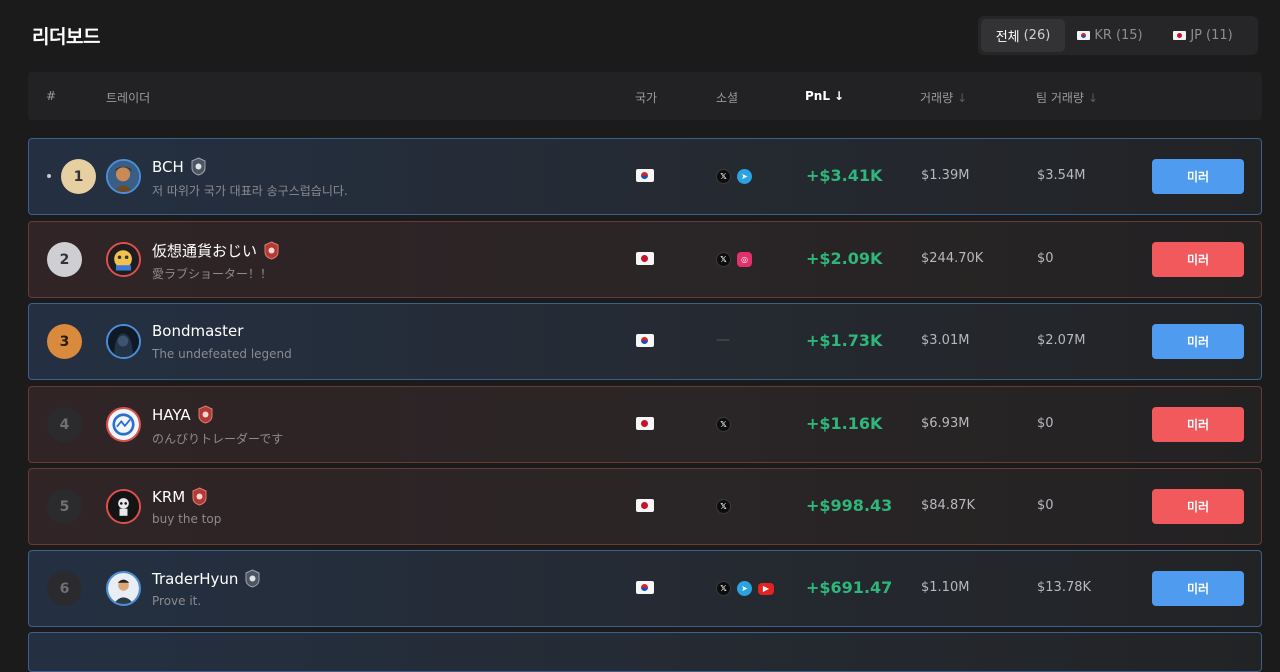 This screenshot has height=672, width=1280. What do you see at coordinates (204, 250) in the screenshot?
I see `trader-name: 仮想通貨おじい` at bounding box center [204, 250].